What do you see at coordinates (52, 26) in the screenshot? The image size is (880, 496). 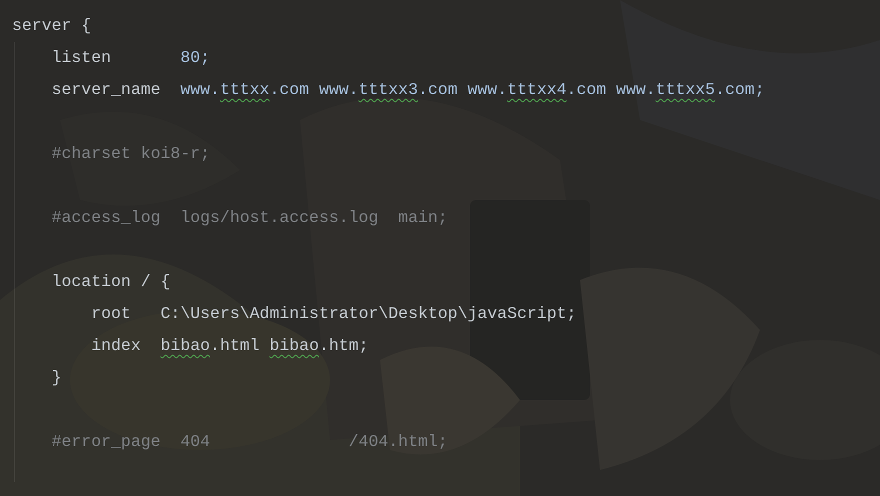 I see `code-line: server {` at bounding box center [52, 26].